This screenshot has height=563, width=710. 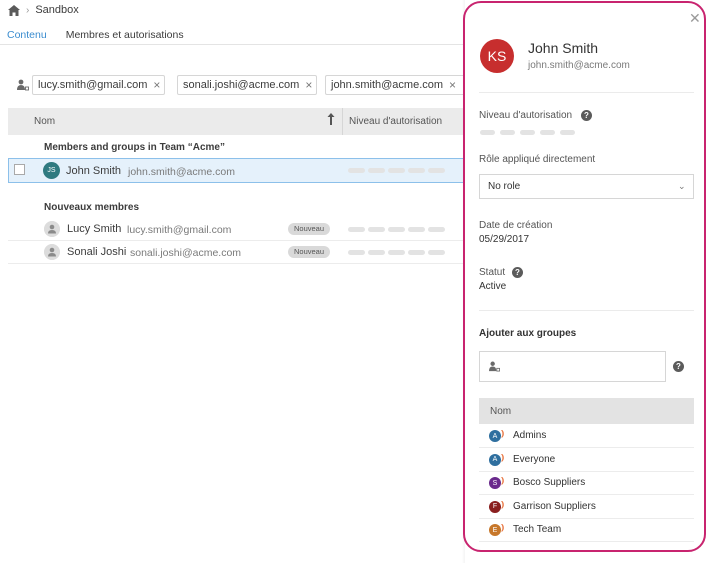 I want to click on group-icon: F, so click(x=495, y=506).